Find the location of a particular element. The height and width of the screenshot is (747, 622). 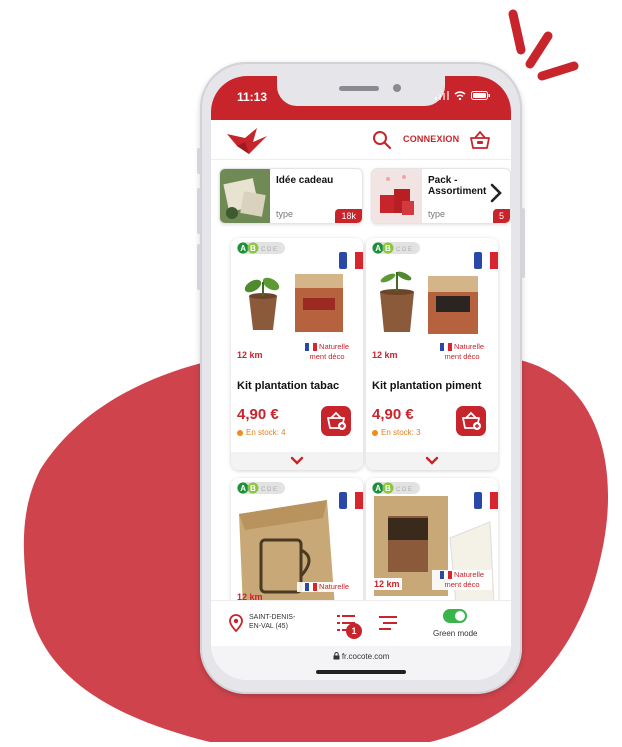

green-mode-label: Green mode is located at coordinates (455, 633).